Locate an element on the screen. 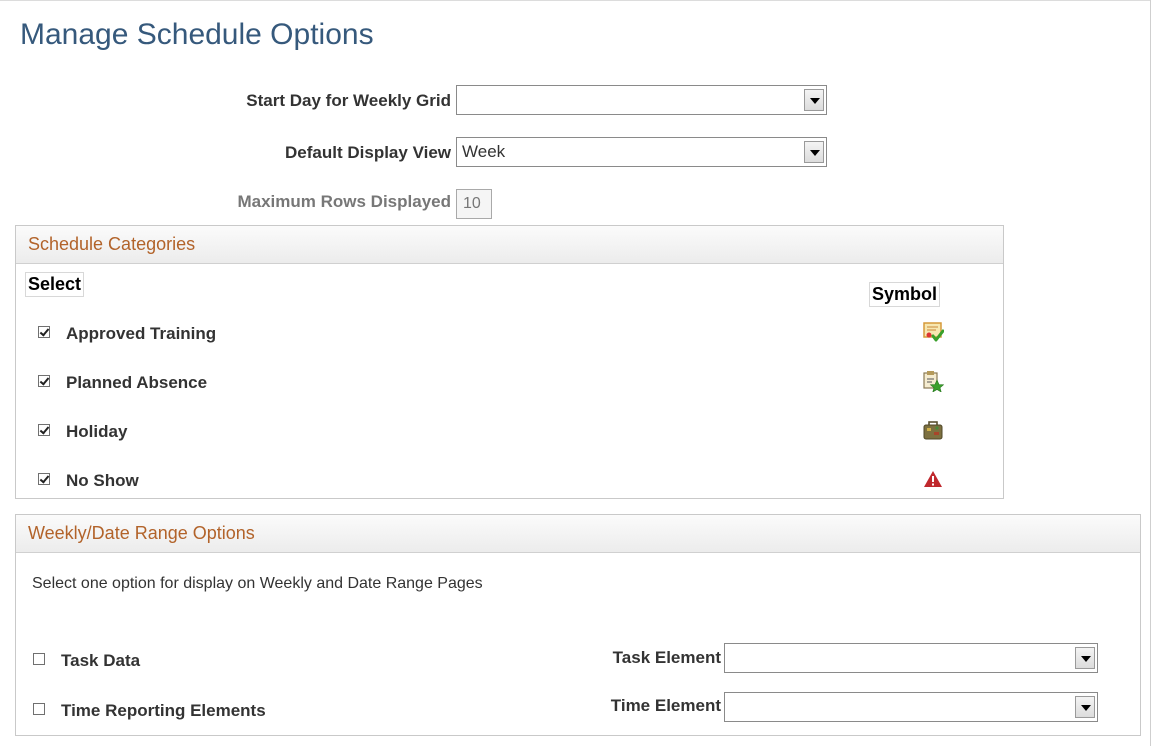 Image resolution: width=1151 pixels, height=746 pixels. time-element-dropdown is located at coordinates (911, 707).